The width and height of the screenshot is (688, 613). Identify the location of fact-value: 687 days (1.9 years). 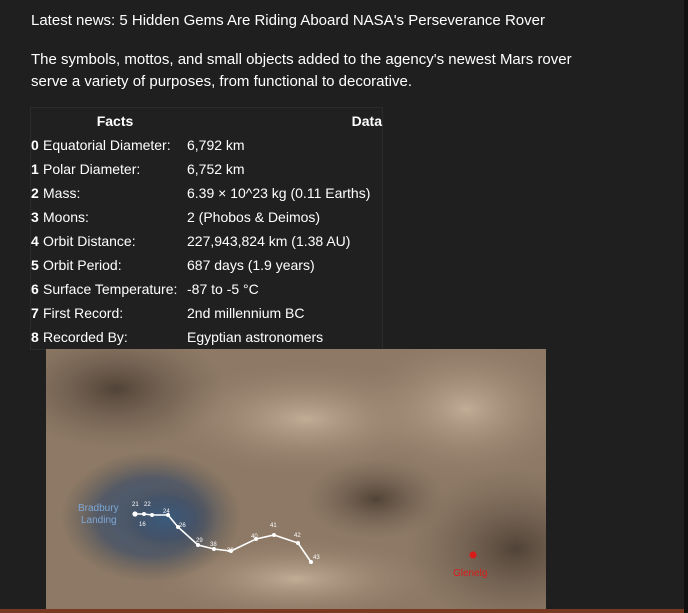
(251, 265).